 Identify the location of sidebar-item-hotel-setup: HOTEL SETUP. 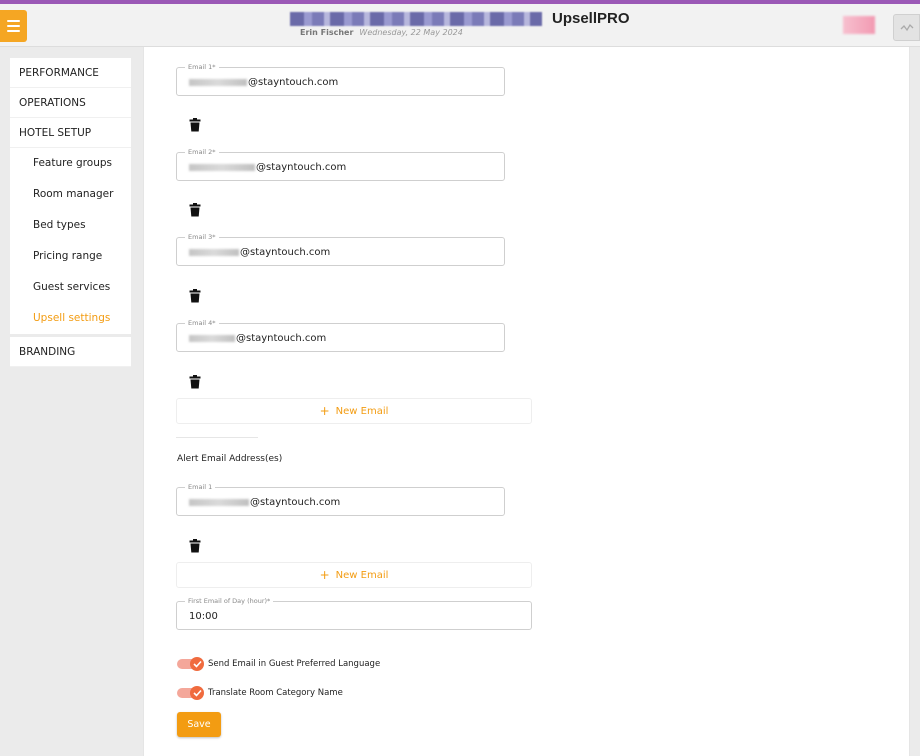
(70, 133).